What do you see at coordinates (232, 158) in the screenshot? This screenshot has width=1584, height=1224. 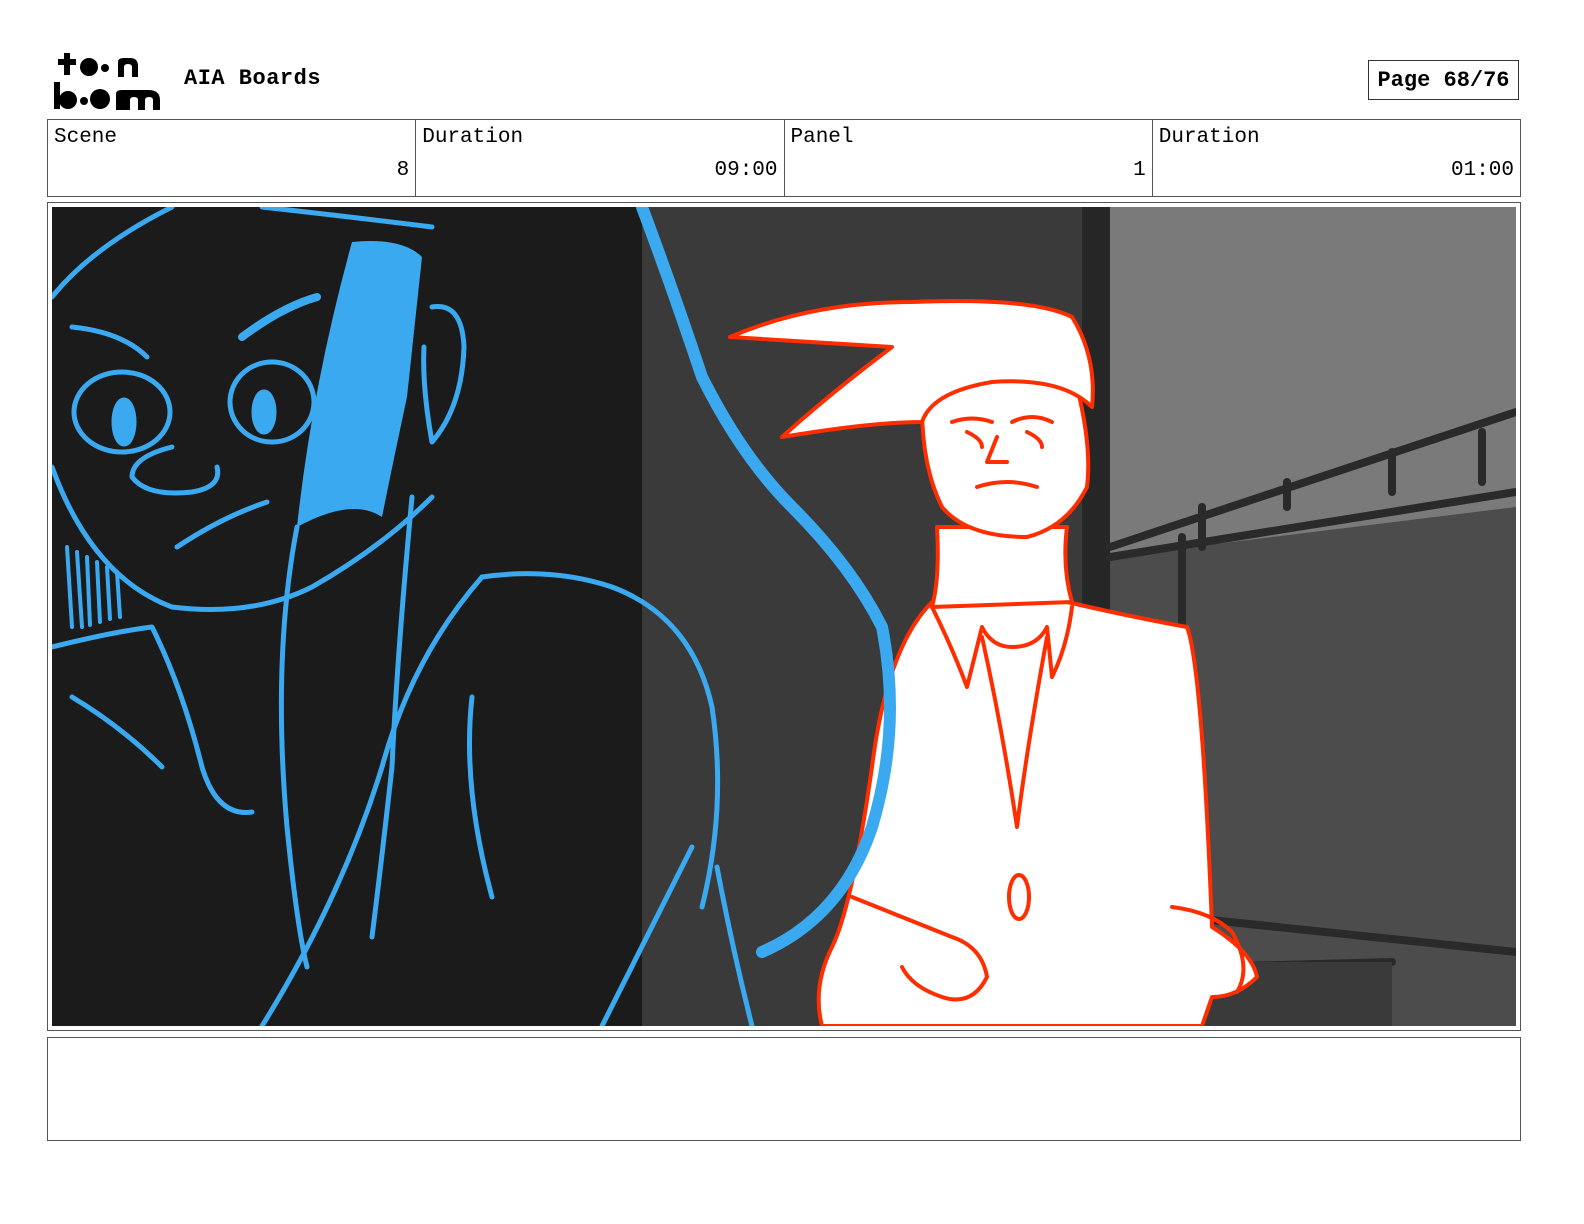 I see `scene-cell: Scene 8` at bounding box center [232, 158].